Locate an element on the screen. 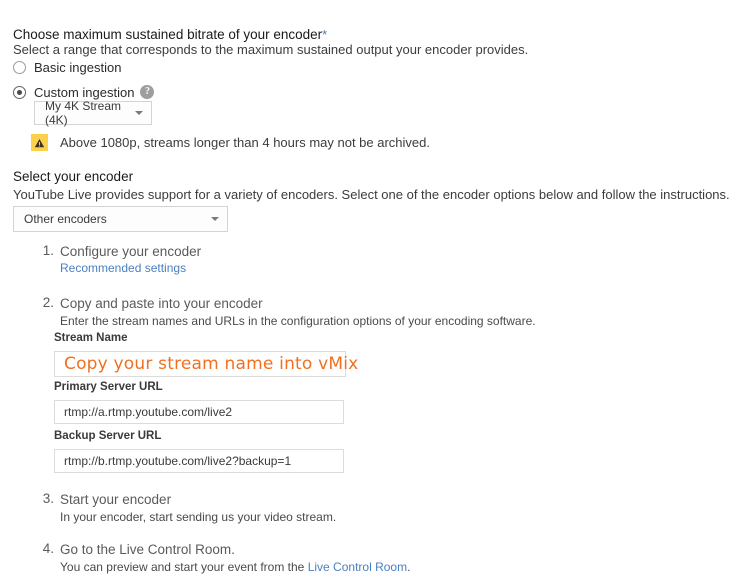 This screenshot has height=581, width=743. backup-server-url-input: rtmp://b.rtmp.youtube.com/live2?backup=1 is located at coordinates (199, 461).